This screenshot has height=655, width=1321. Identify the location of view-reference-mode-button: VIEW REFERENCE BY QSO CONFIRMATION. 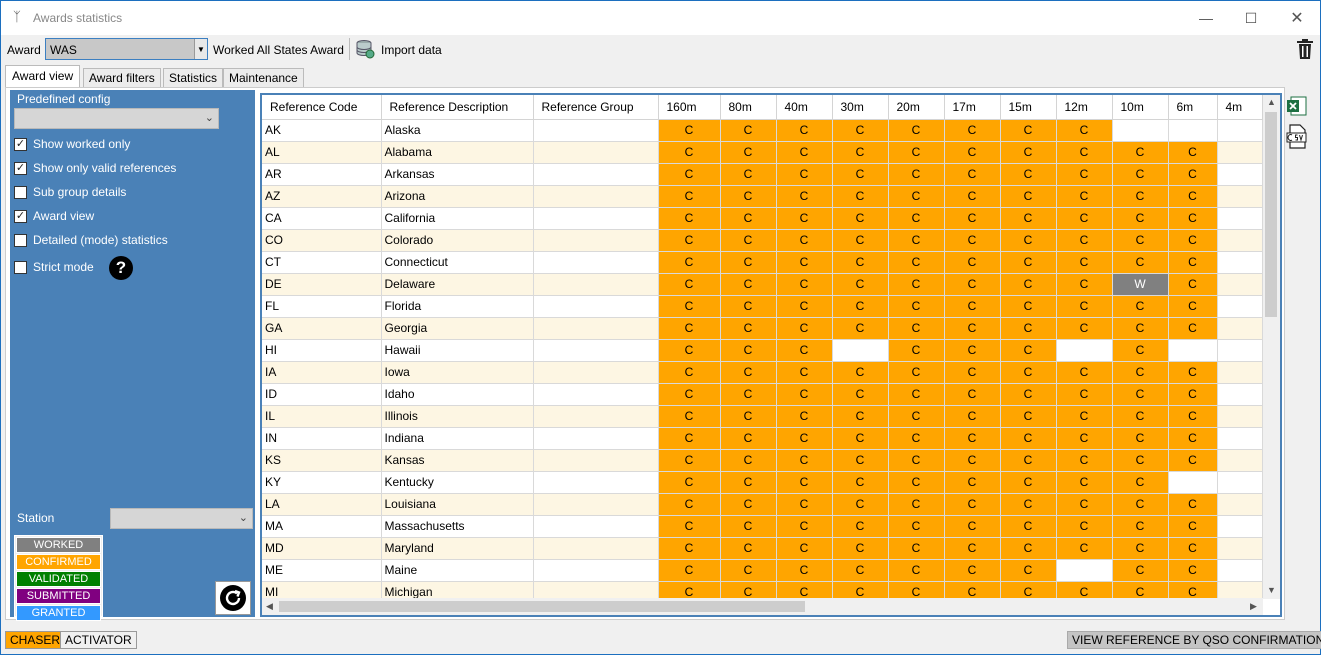
(1194, 640).